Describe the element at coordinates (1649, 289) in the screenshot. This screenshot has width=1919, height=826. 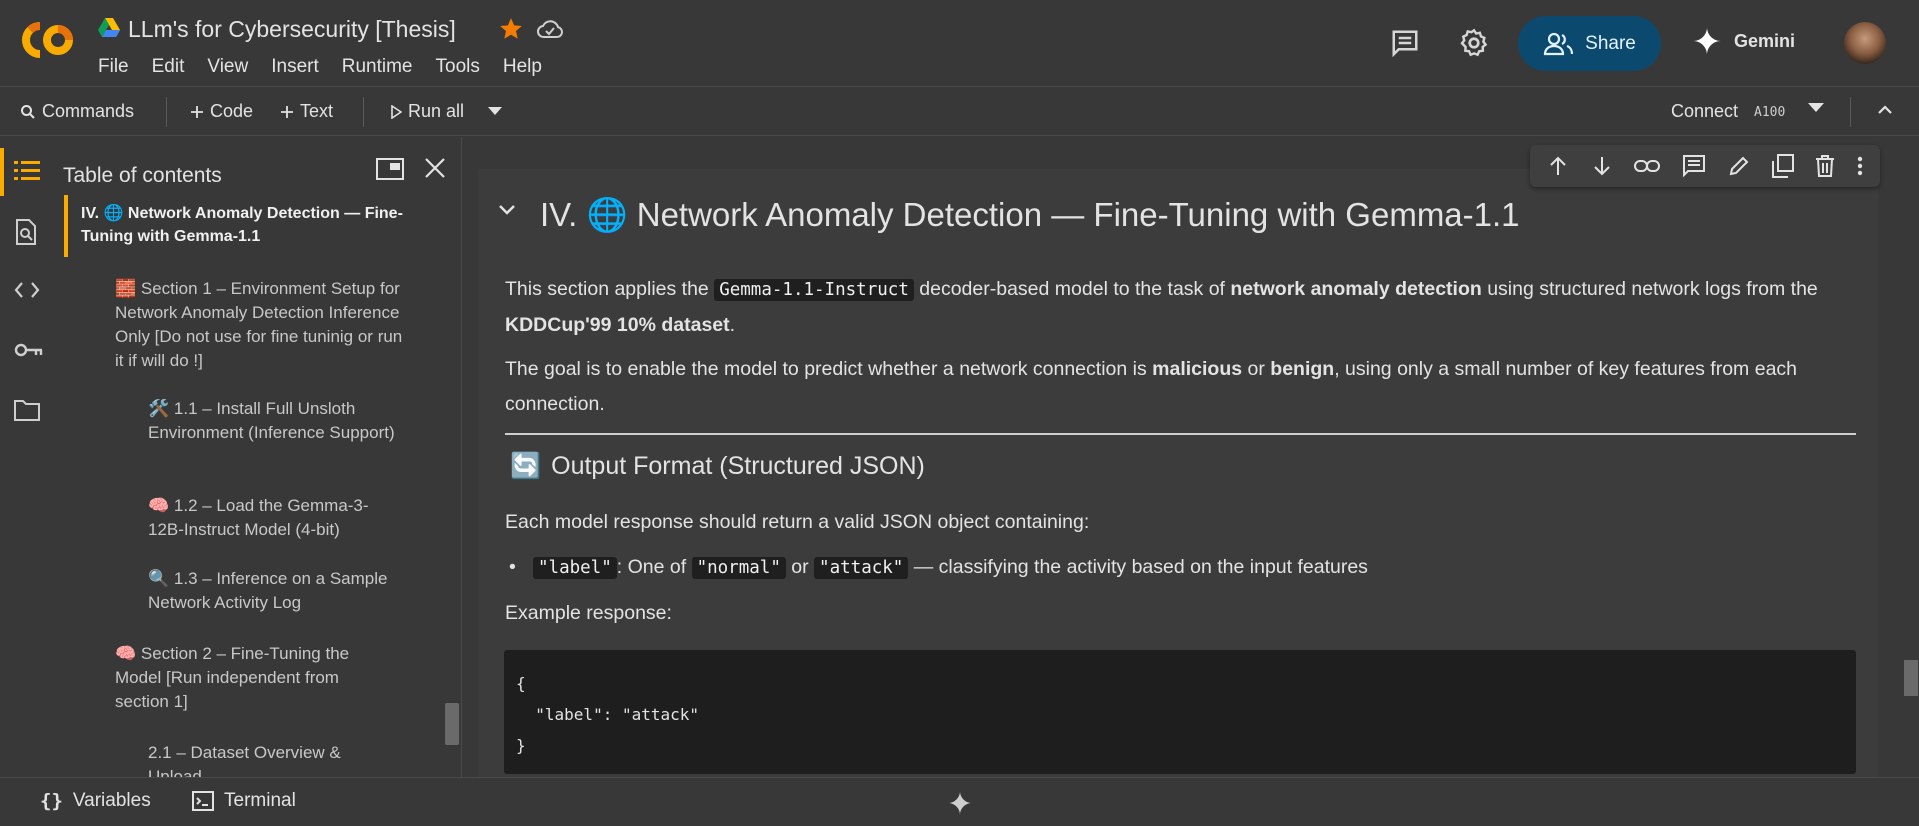
I see `text-span: using structured network logs from the` at that location.